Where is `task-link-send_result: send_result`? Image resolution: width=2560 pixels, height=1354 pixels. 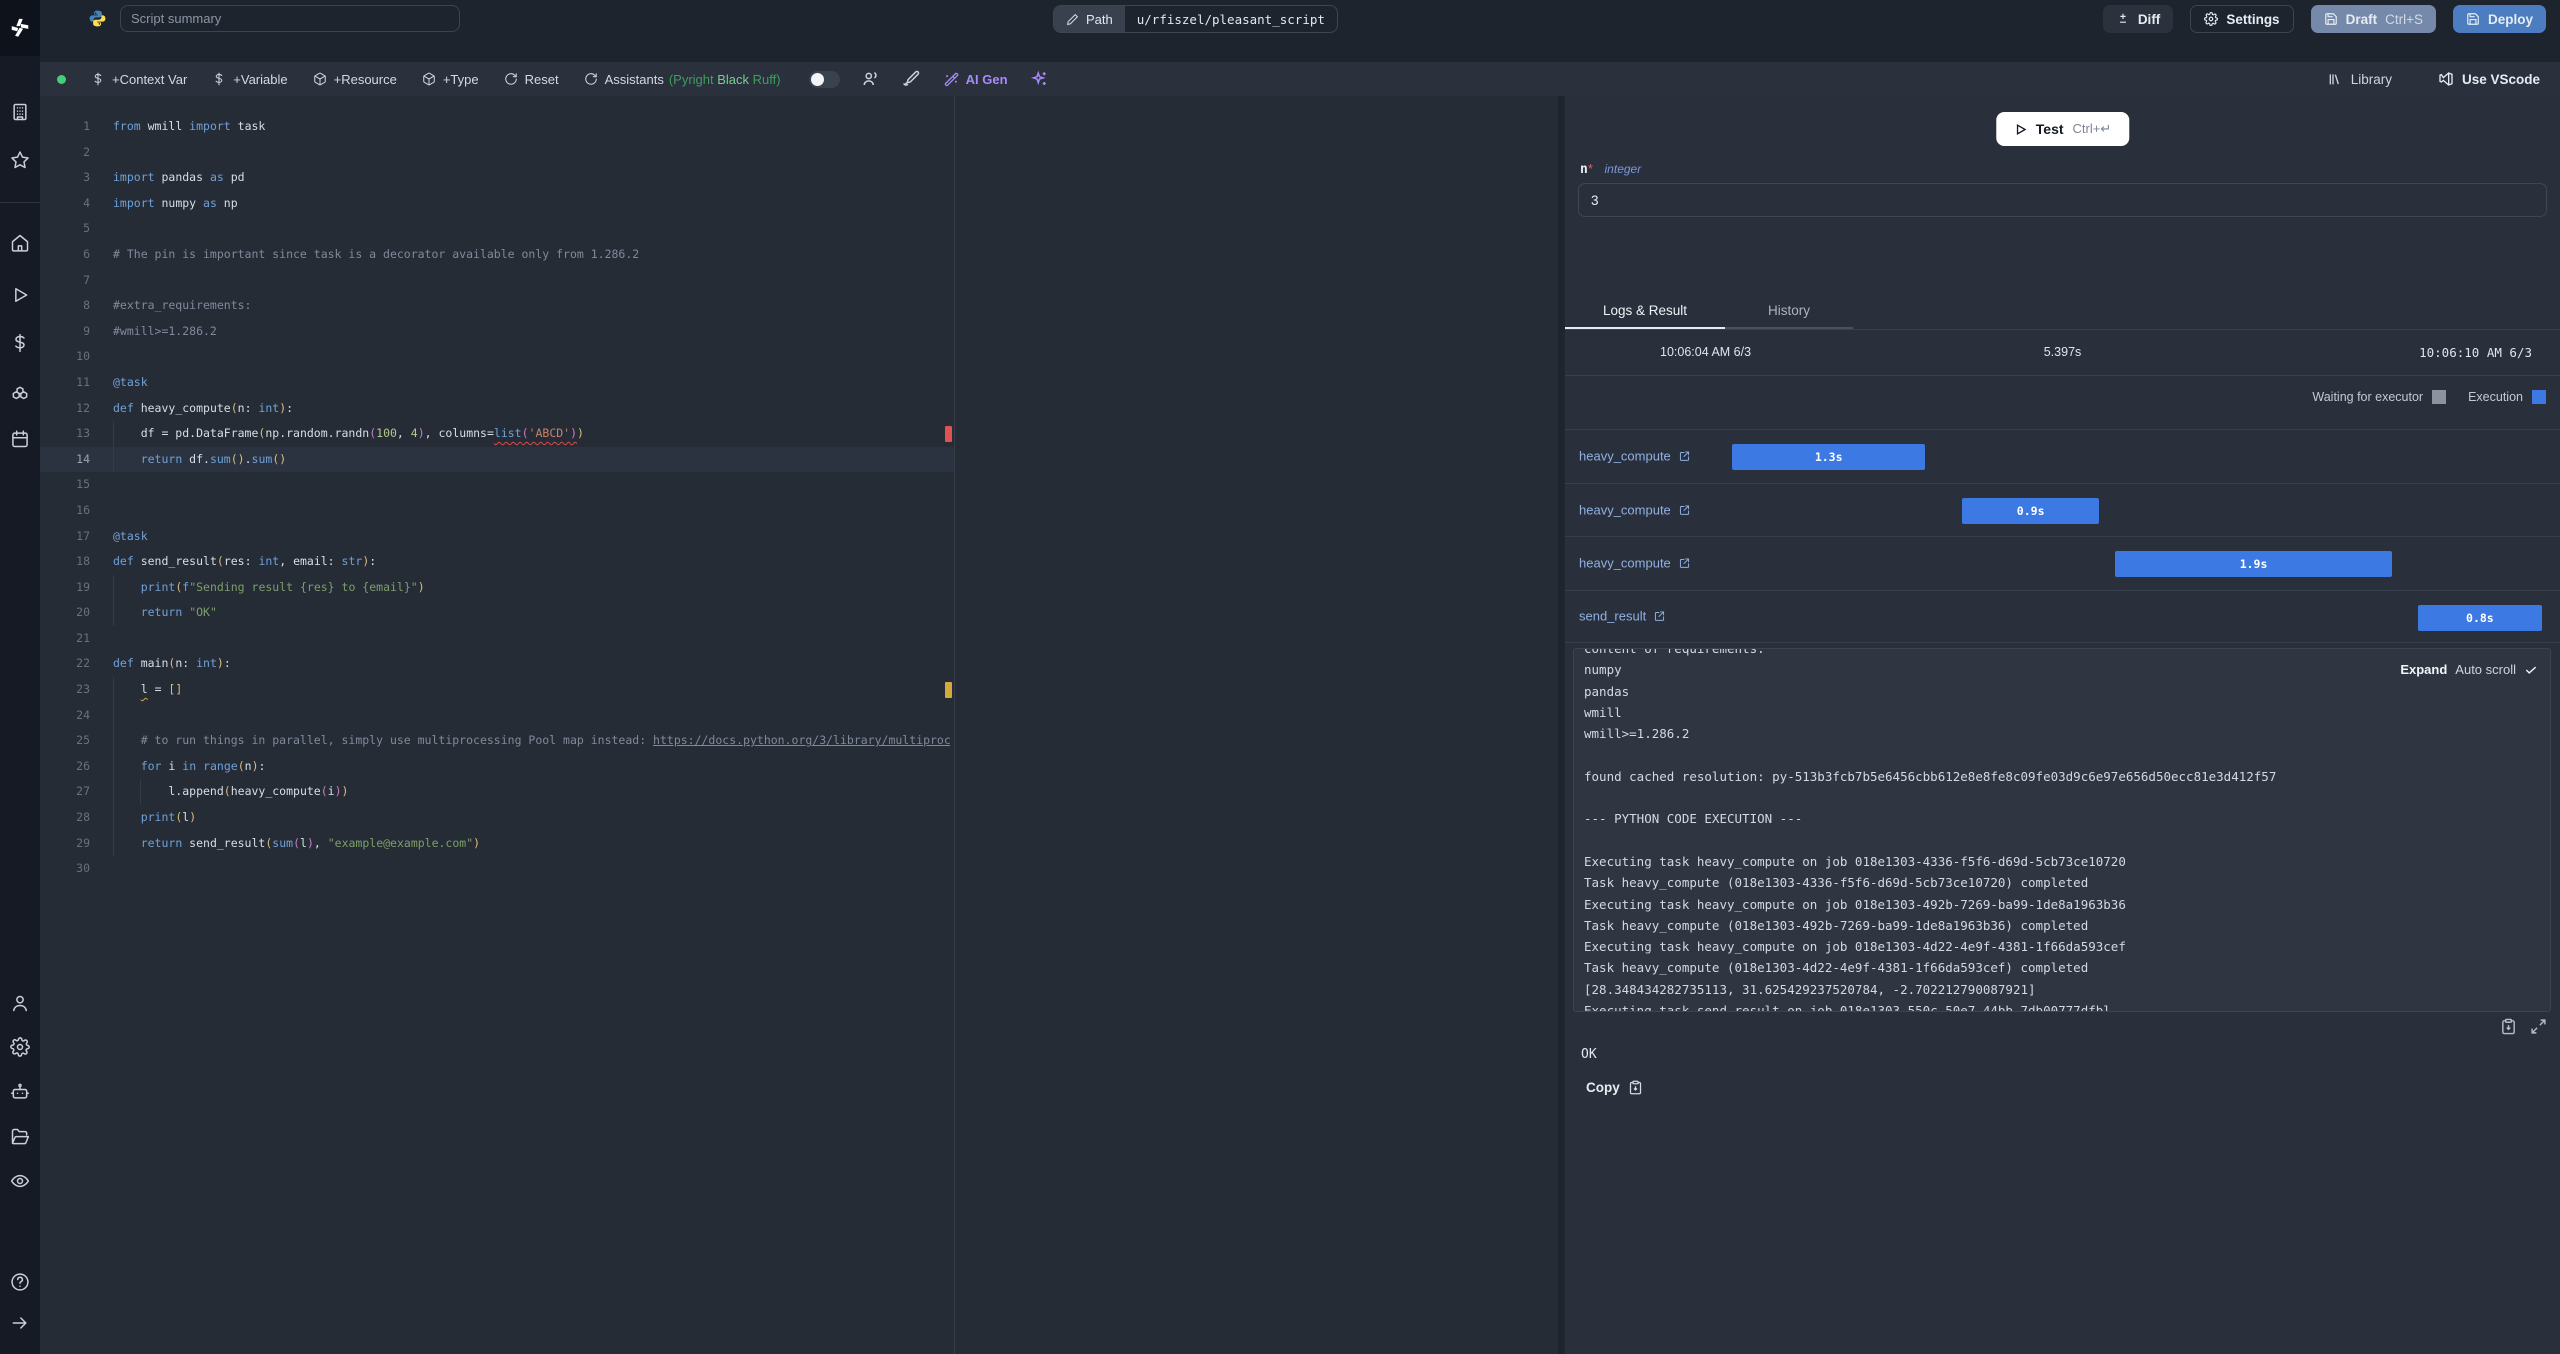
task-link-send_result: send_result is located at coordinates (1622, 616).